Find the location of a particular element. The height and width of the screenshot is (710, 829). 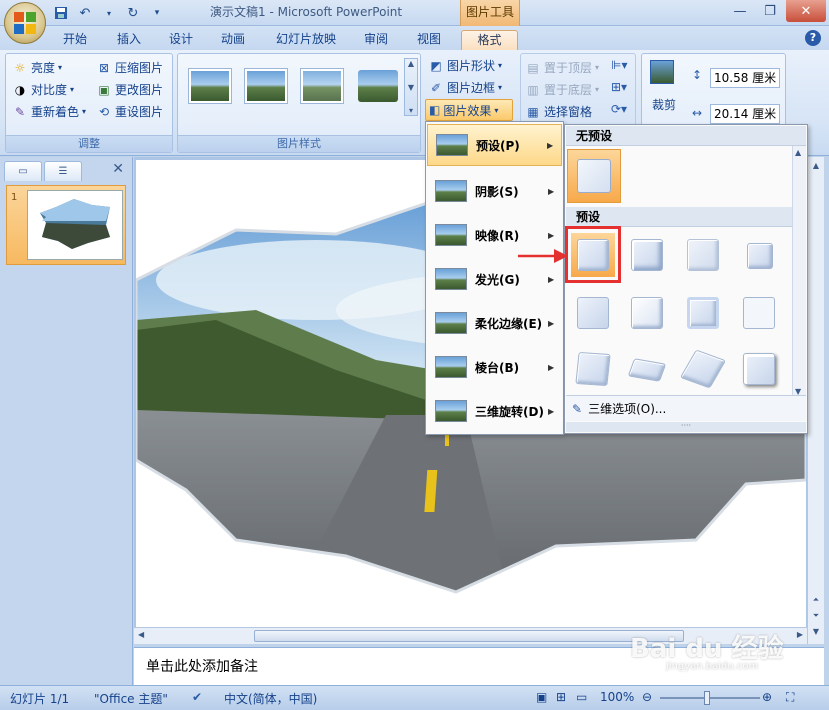

slide-thumbnail: 1 is located at coordinates (66, 225).